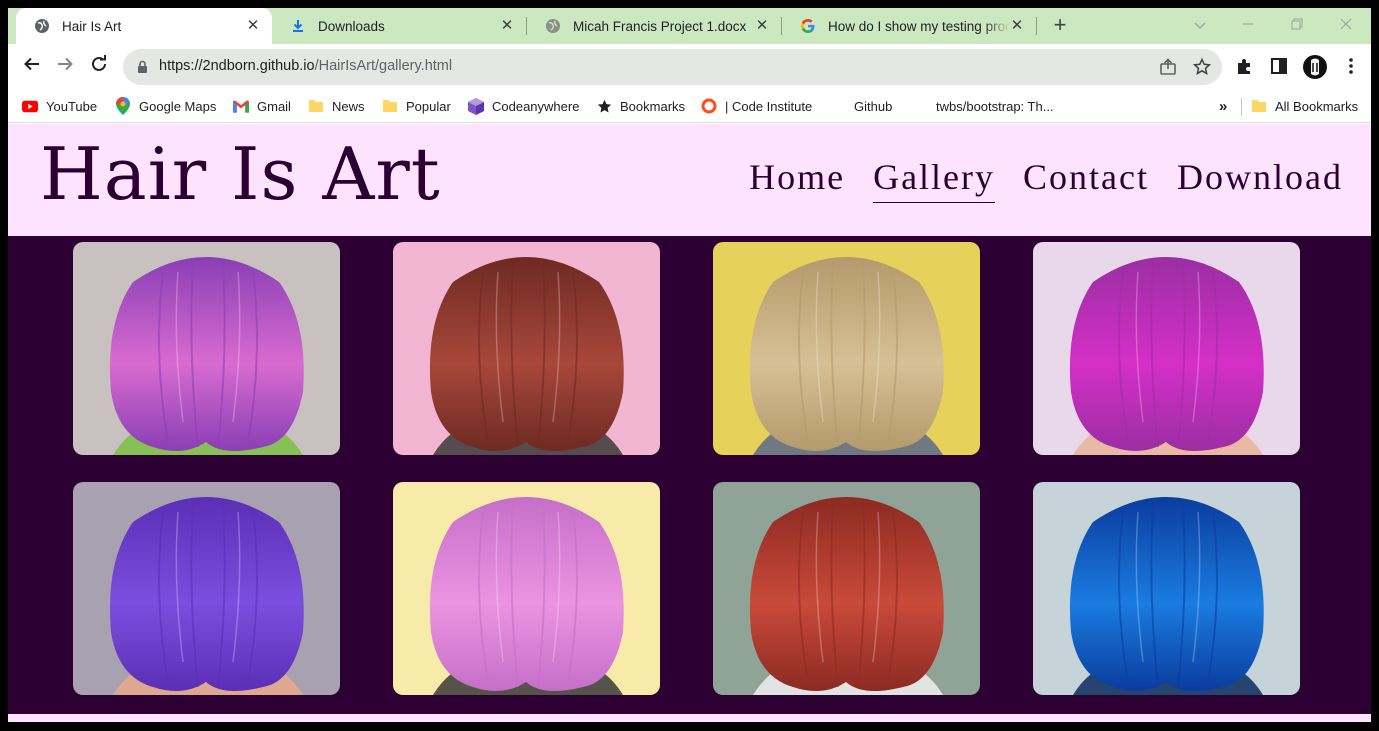 The width and height of the screenshot is (1379, 731). What do you see at coordinates (808, 26) in the screenshot?
I see `google-icon` at bounding box center [808, 26].